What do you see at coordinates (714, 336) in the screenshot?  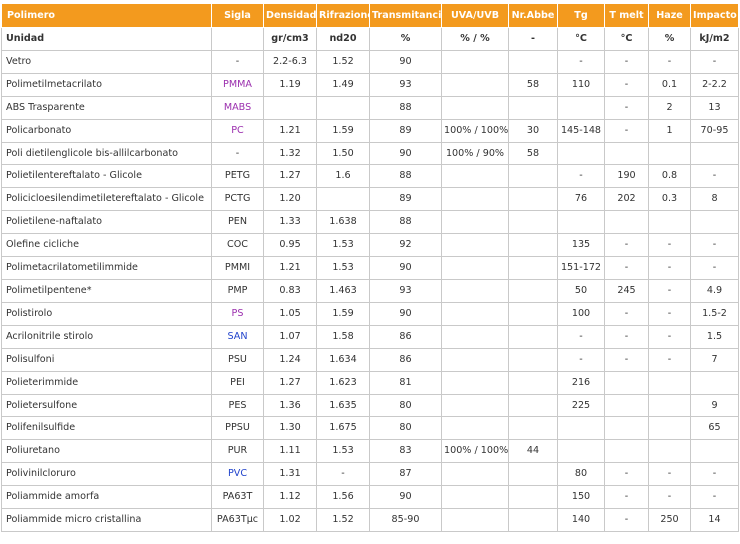 I see `cell-impacto: 1.5` at bounding box center [714, 336].